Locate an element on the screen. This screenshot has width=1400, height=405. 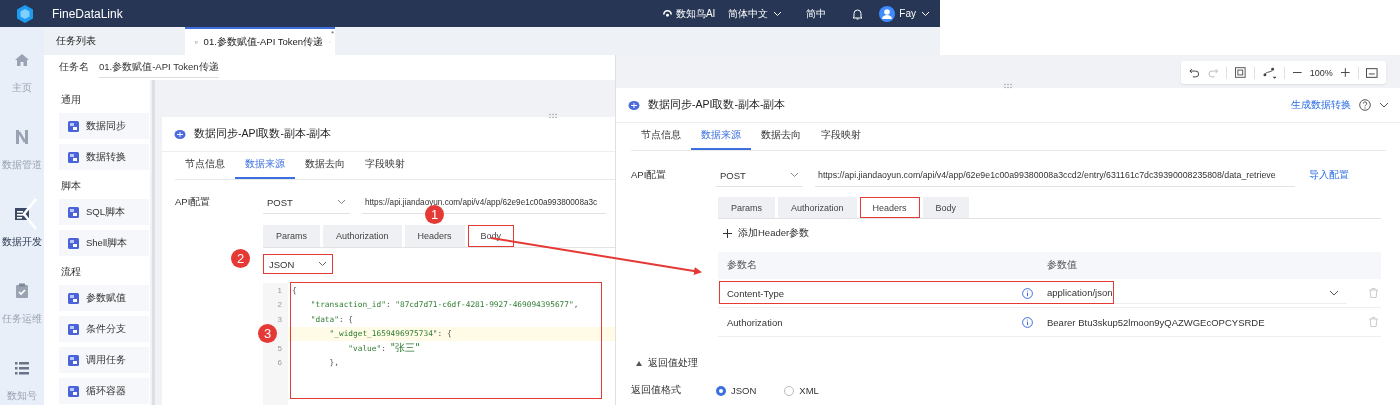
line-number: 2 is located at coordinates (279, 305).